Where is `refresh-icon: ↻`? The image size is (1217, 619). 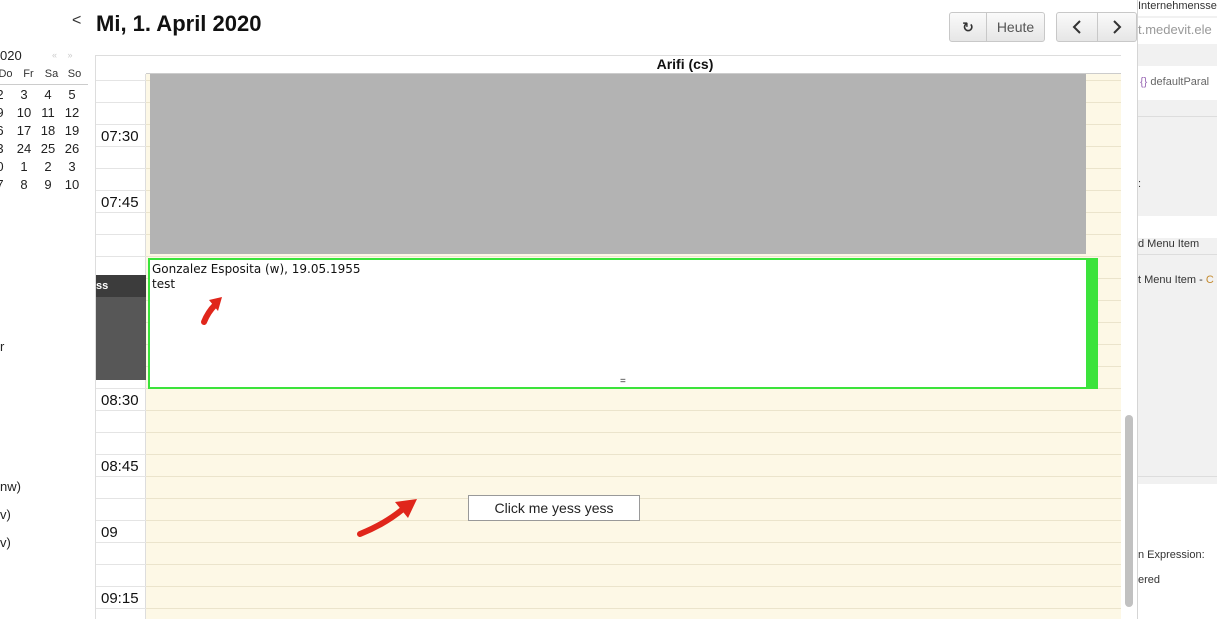 refresh-icon: ↻ is located at coordinates (968, 26).